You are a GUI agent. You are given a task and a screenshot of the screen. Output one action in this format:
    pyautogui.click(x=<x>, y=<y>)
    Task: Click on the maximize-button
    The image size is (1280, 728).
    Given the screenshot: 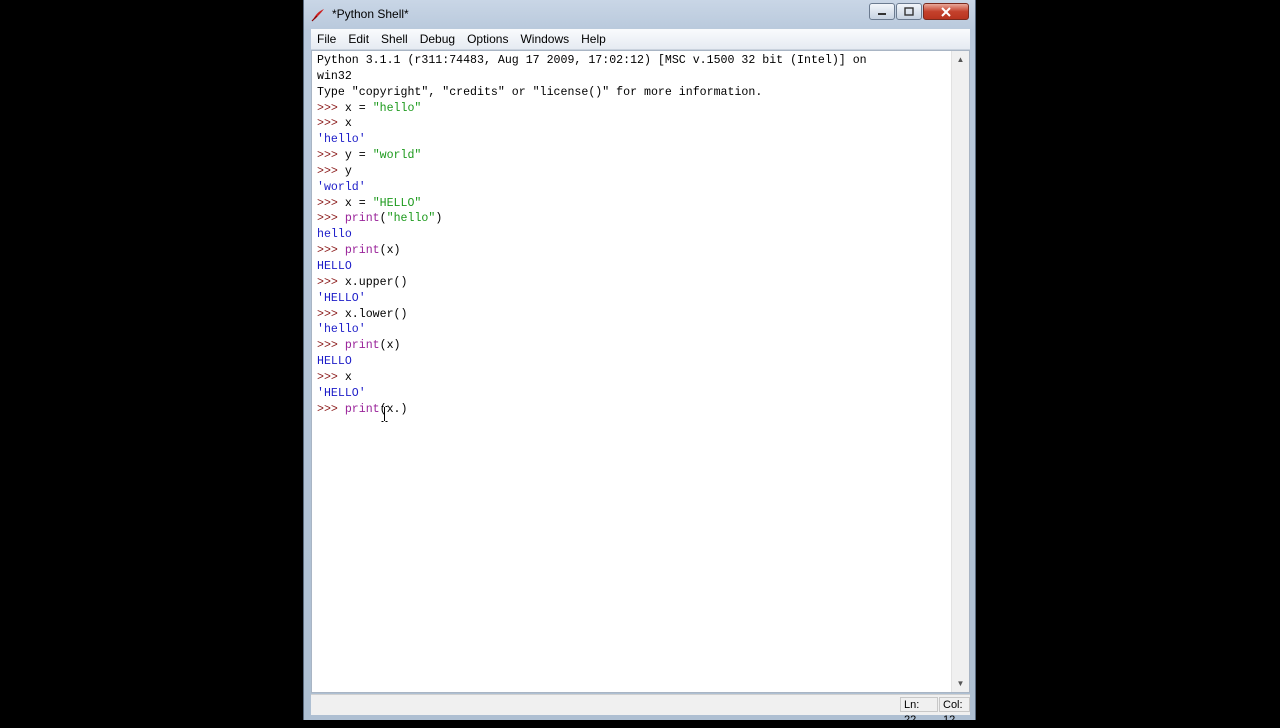 What is the action you would take?
    pyautogui.click(x=909, y=11)
    